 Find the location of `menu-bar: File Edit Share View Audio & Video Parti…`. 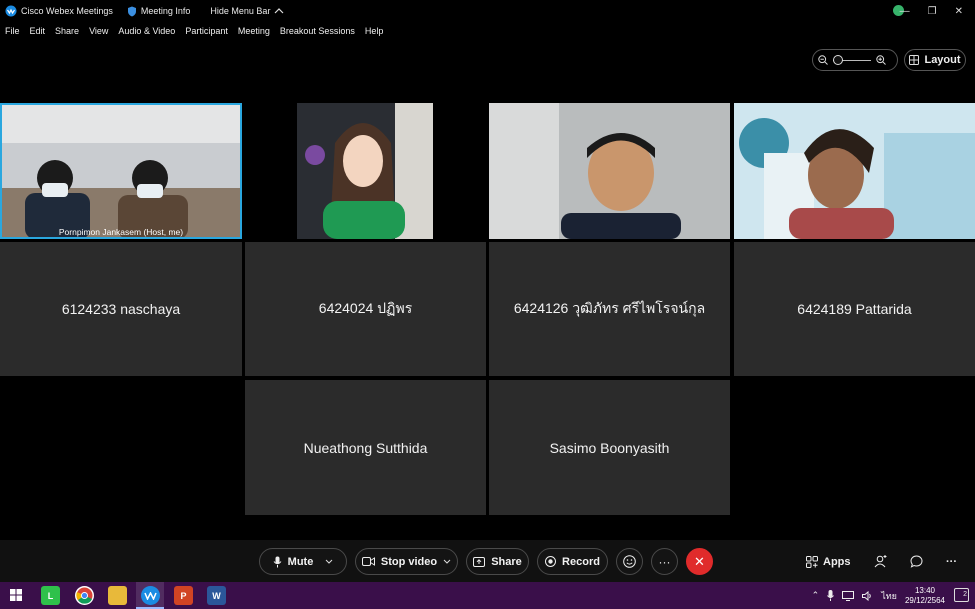

menu-bar: File Edit Share View Audio & Video Parti… is located at coordinates (194, 31).